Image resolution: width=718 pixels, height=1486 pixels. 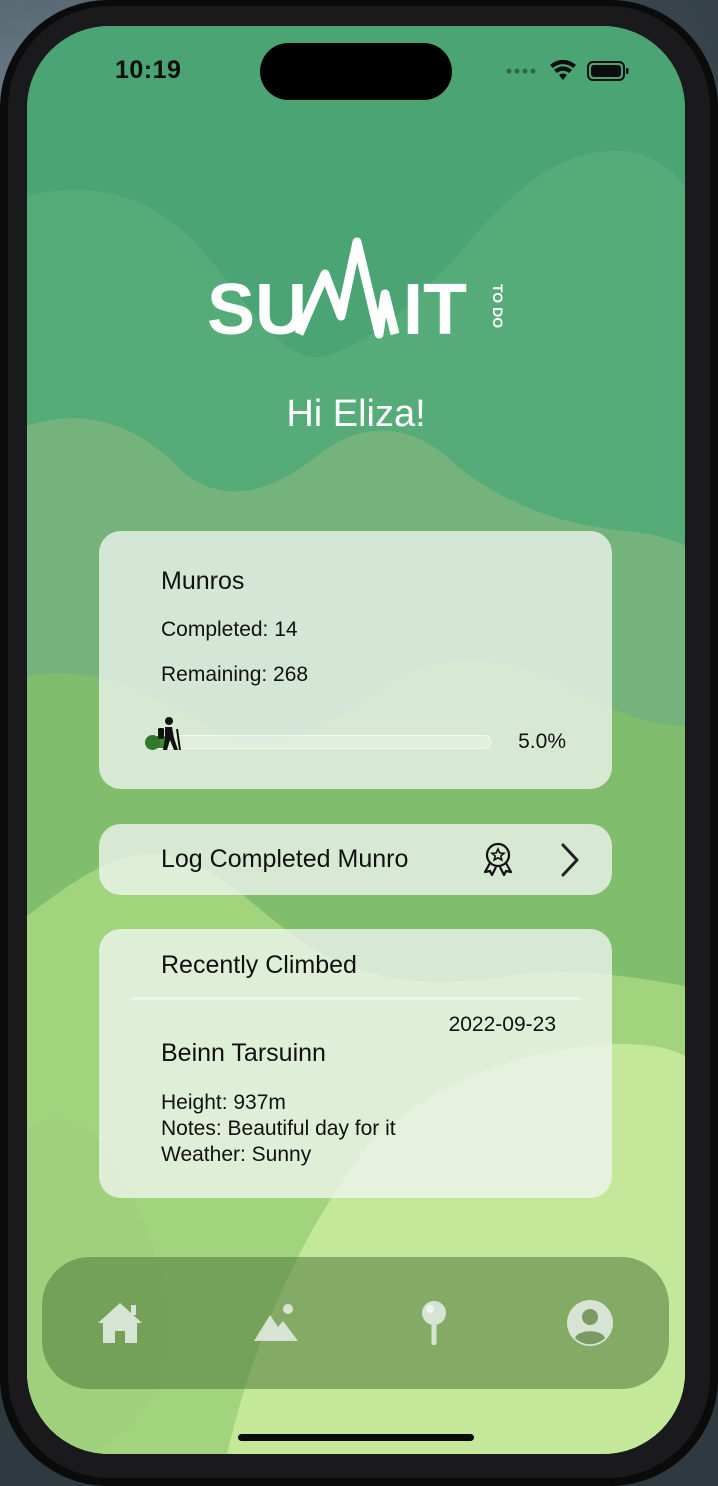 What do you see at coordinates (257, 307) in the screenshot?
I see `svg-text: SU` at bounding box center [257, 307].